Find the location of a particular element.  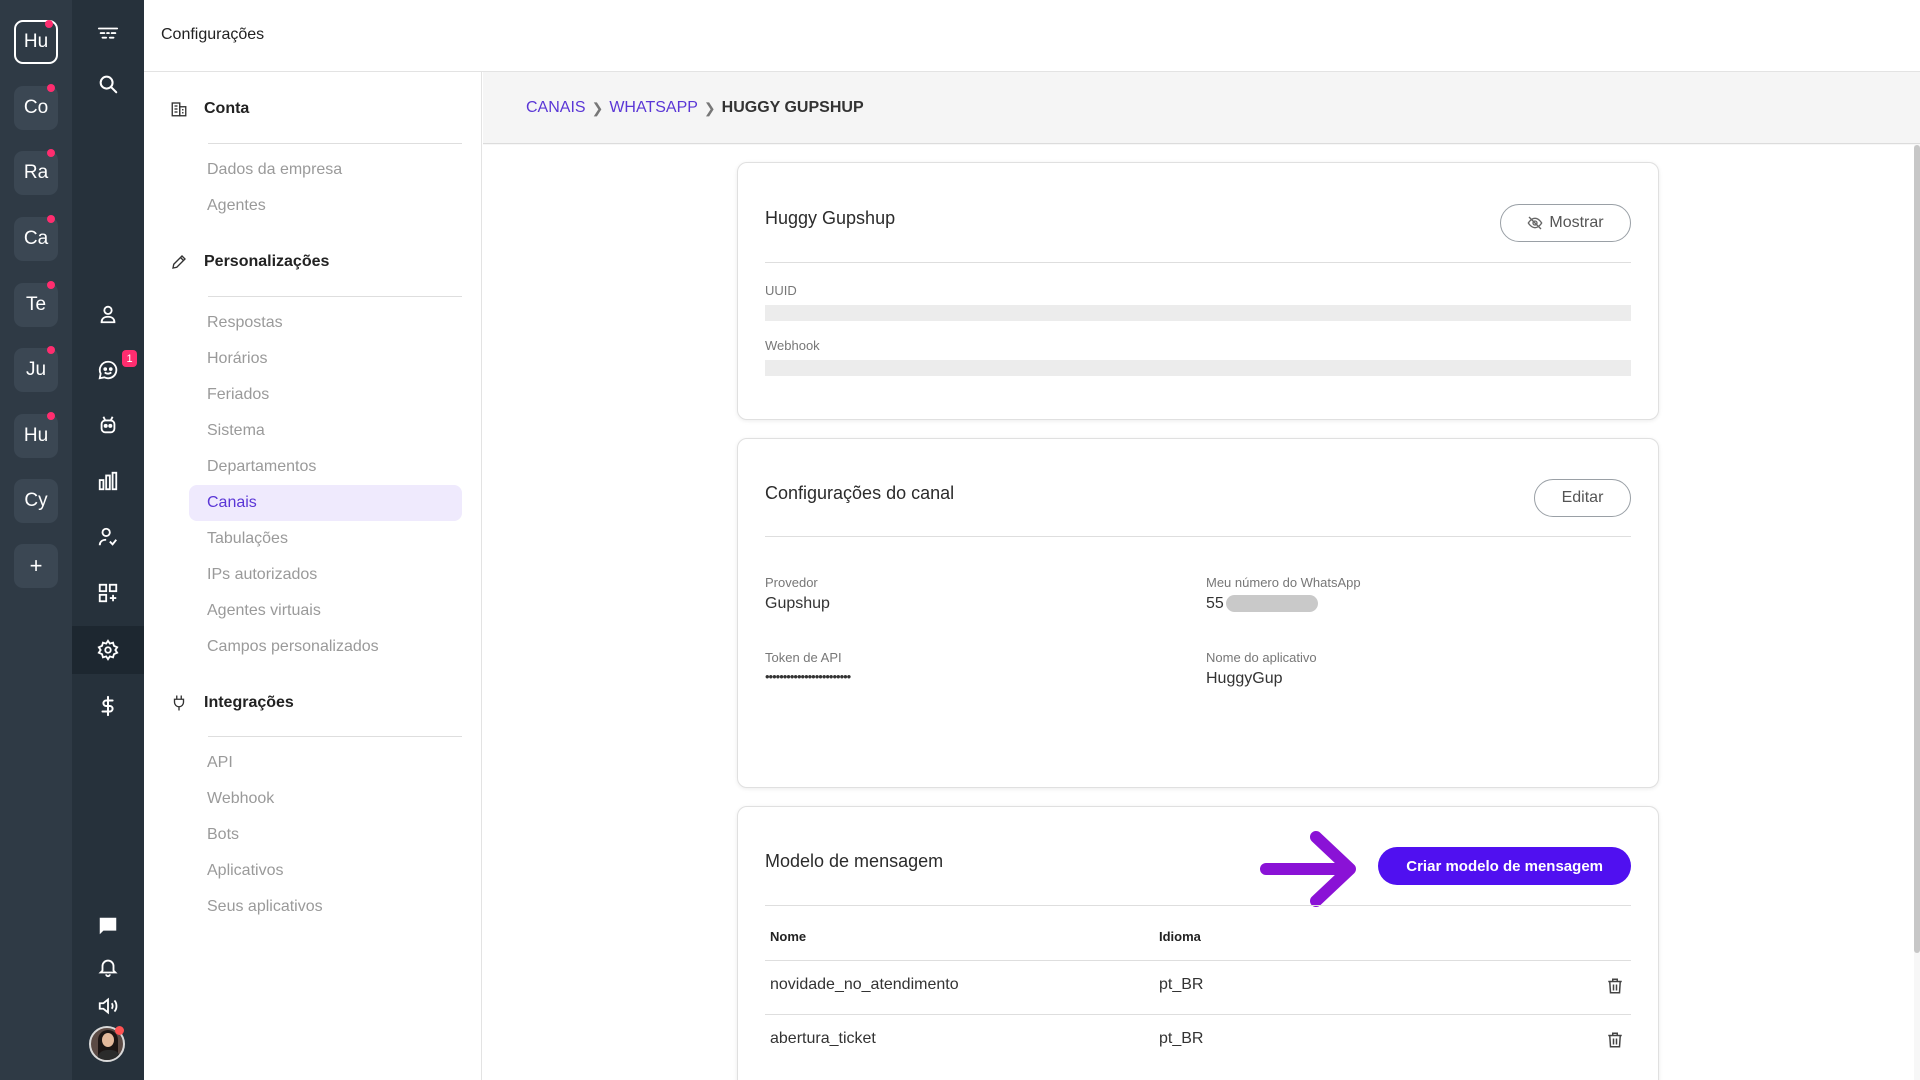

show-button-label: Mostrar is located at coordinates (1576, 222).